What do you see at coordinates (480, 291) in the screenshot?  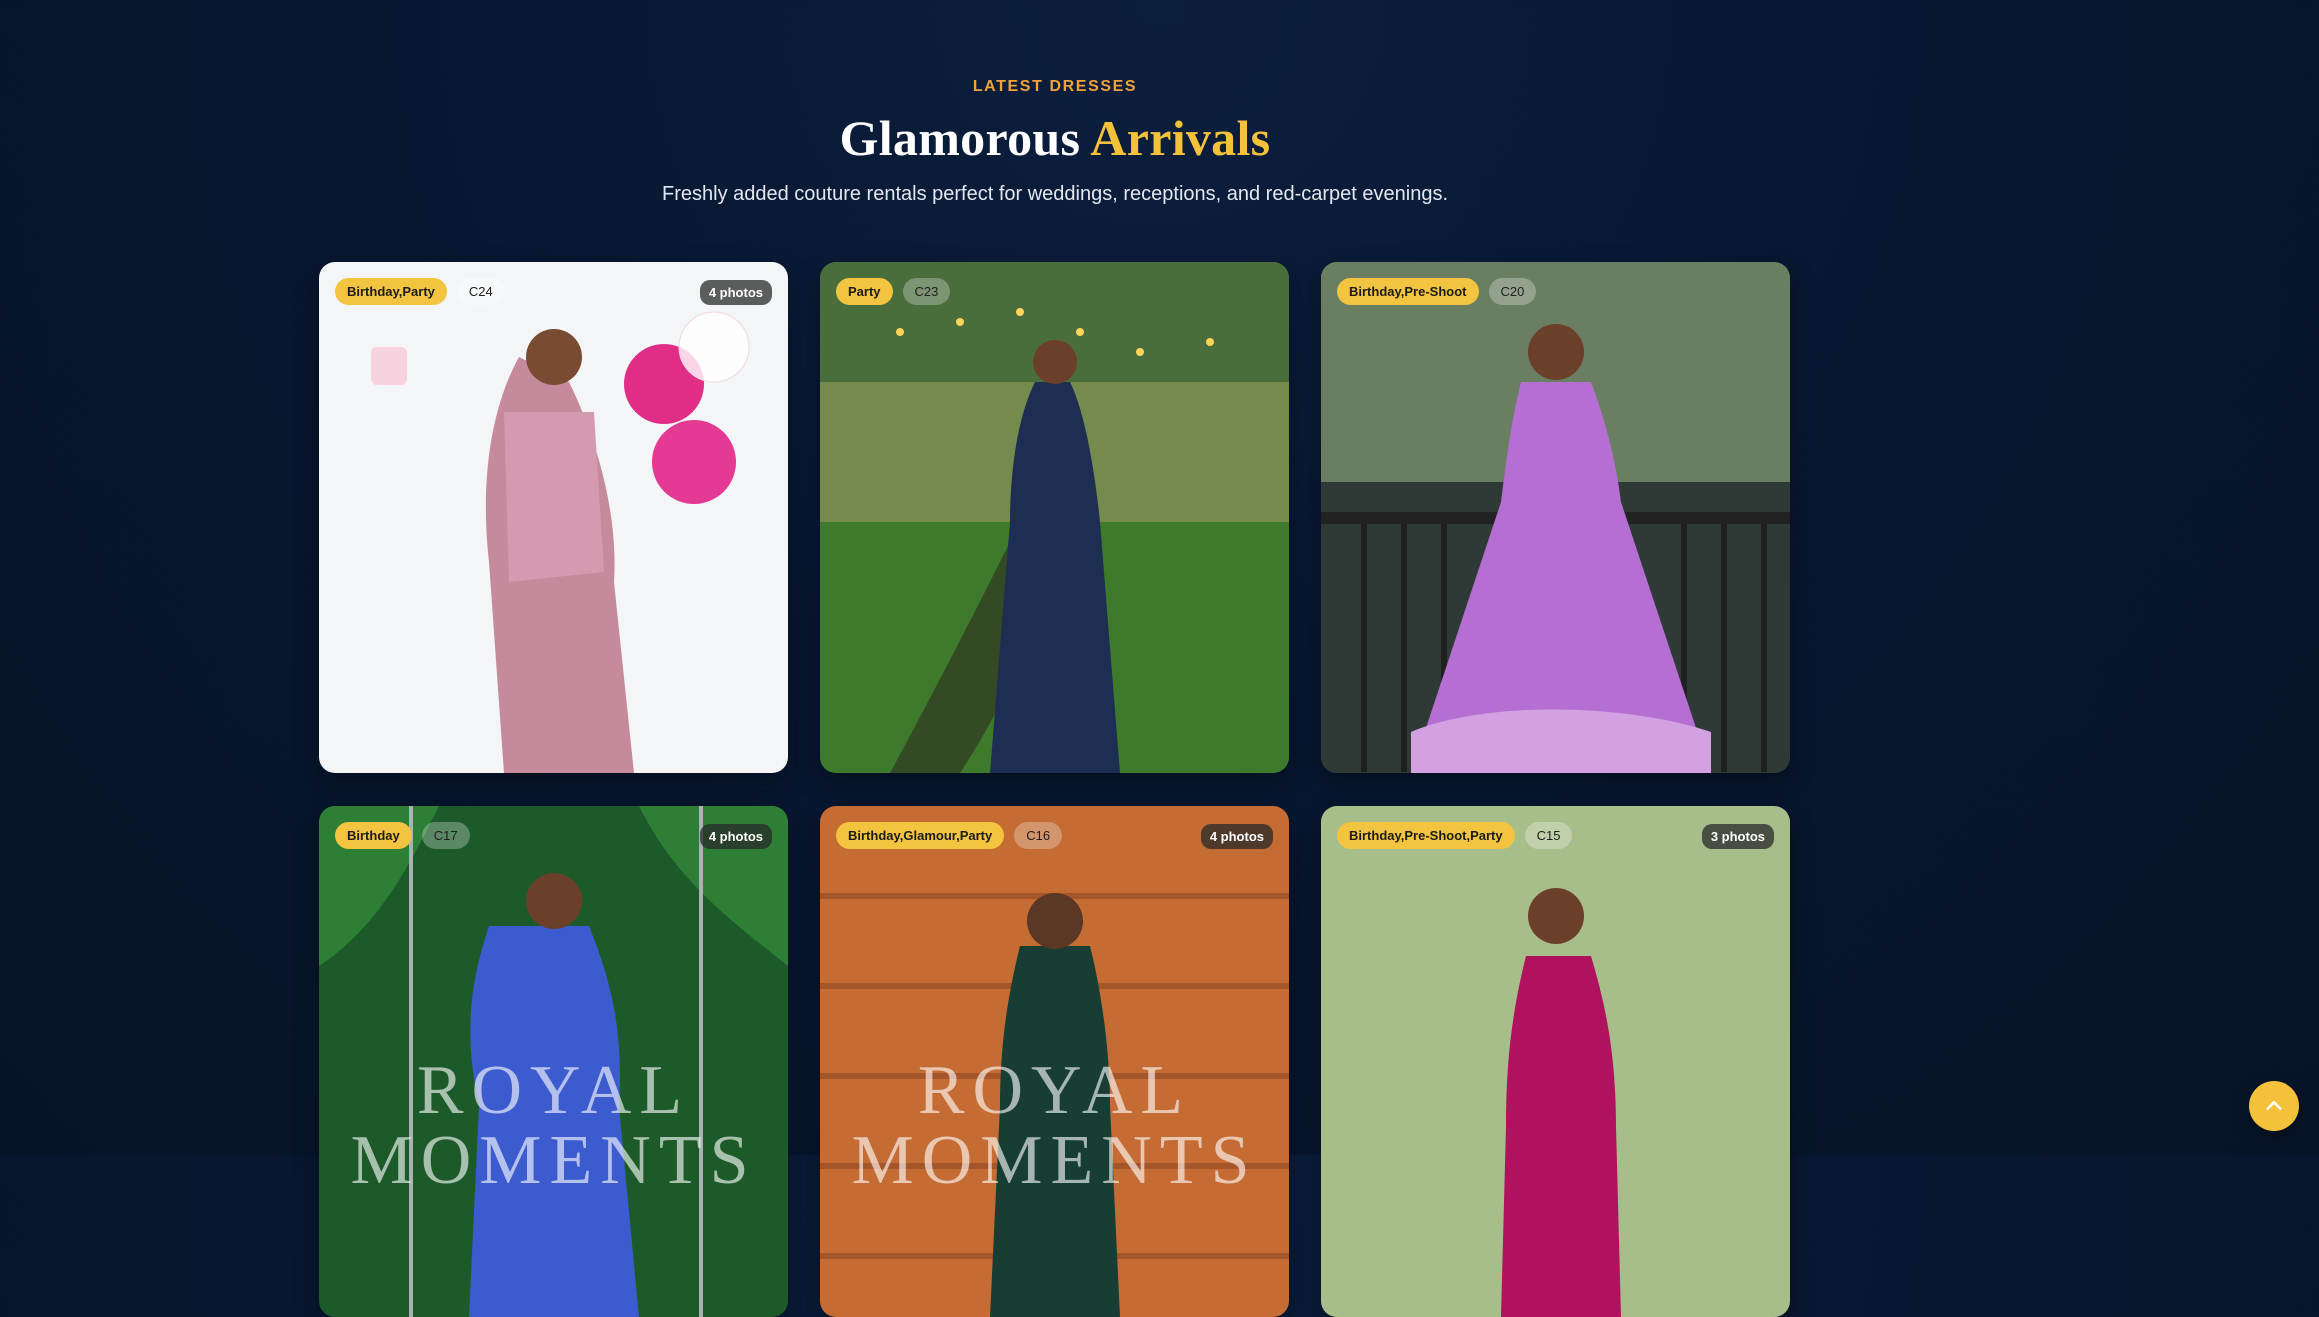 I see `code-tag: C24` at bounding box center [480, 291].